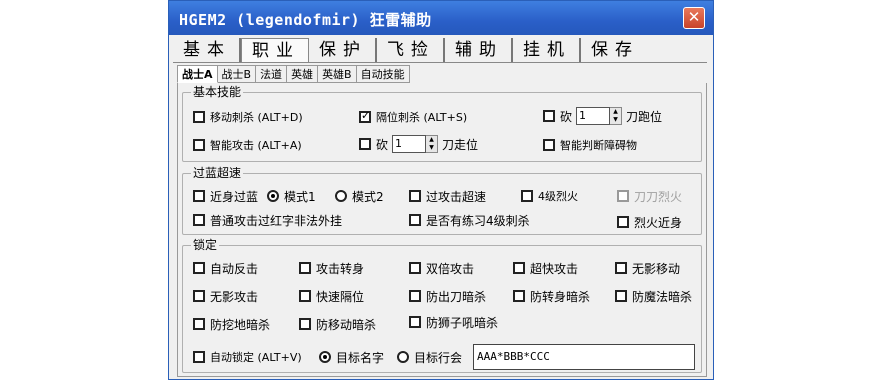 This screenshot has height=380, width=893. I want to click on auto-lock-checkbox: 自动锁定 (ALT+V), so click(247, 357).